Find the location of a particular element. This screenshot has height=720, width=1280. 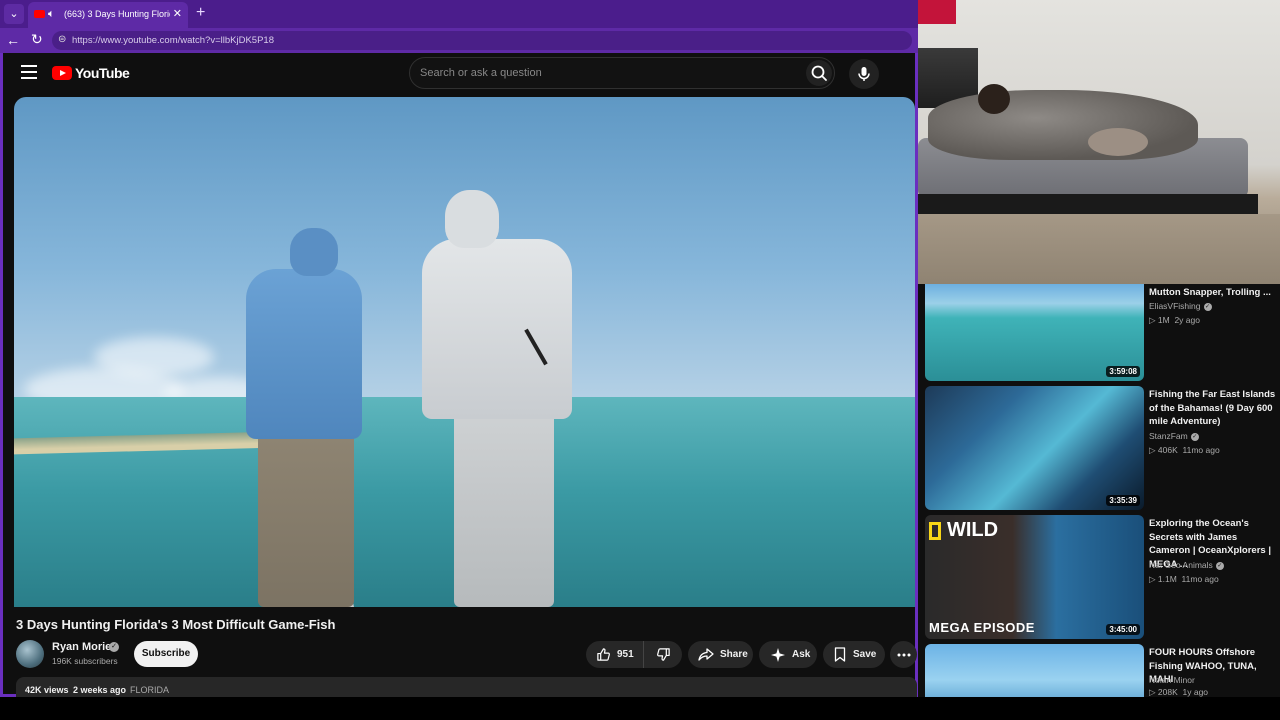

recommendation-channel-name: EliasVFishing is located at coordinates (1175, 306).